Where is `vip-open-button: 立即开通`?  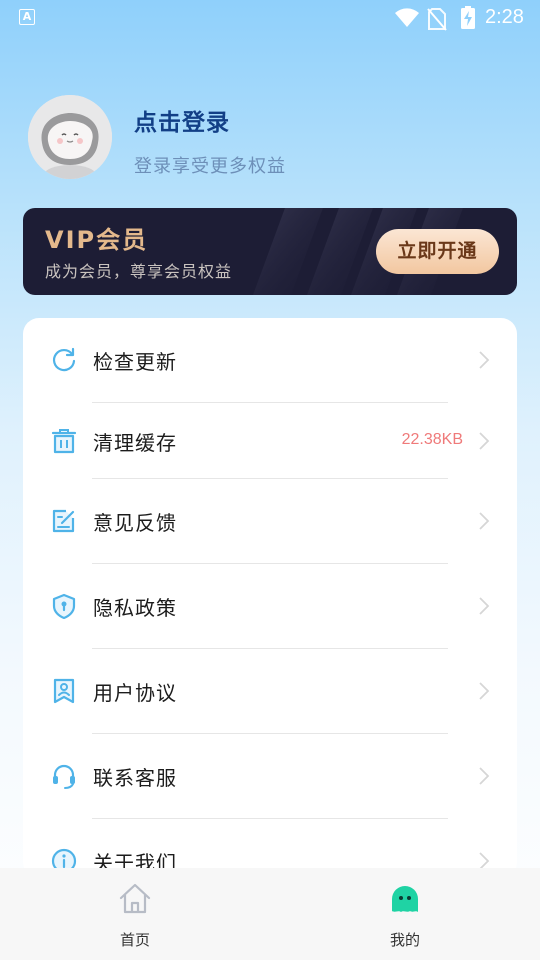
vip-open-button: 立即开通 is located at coordinates (437, 251).